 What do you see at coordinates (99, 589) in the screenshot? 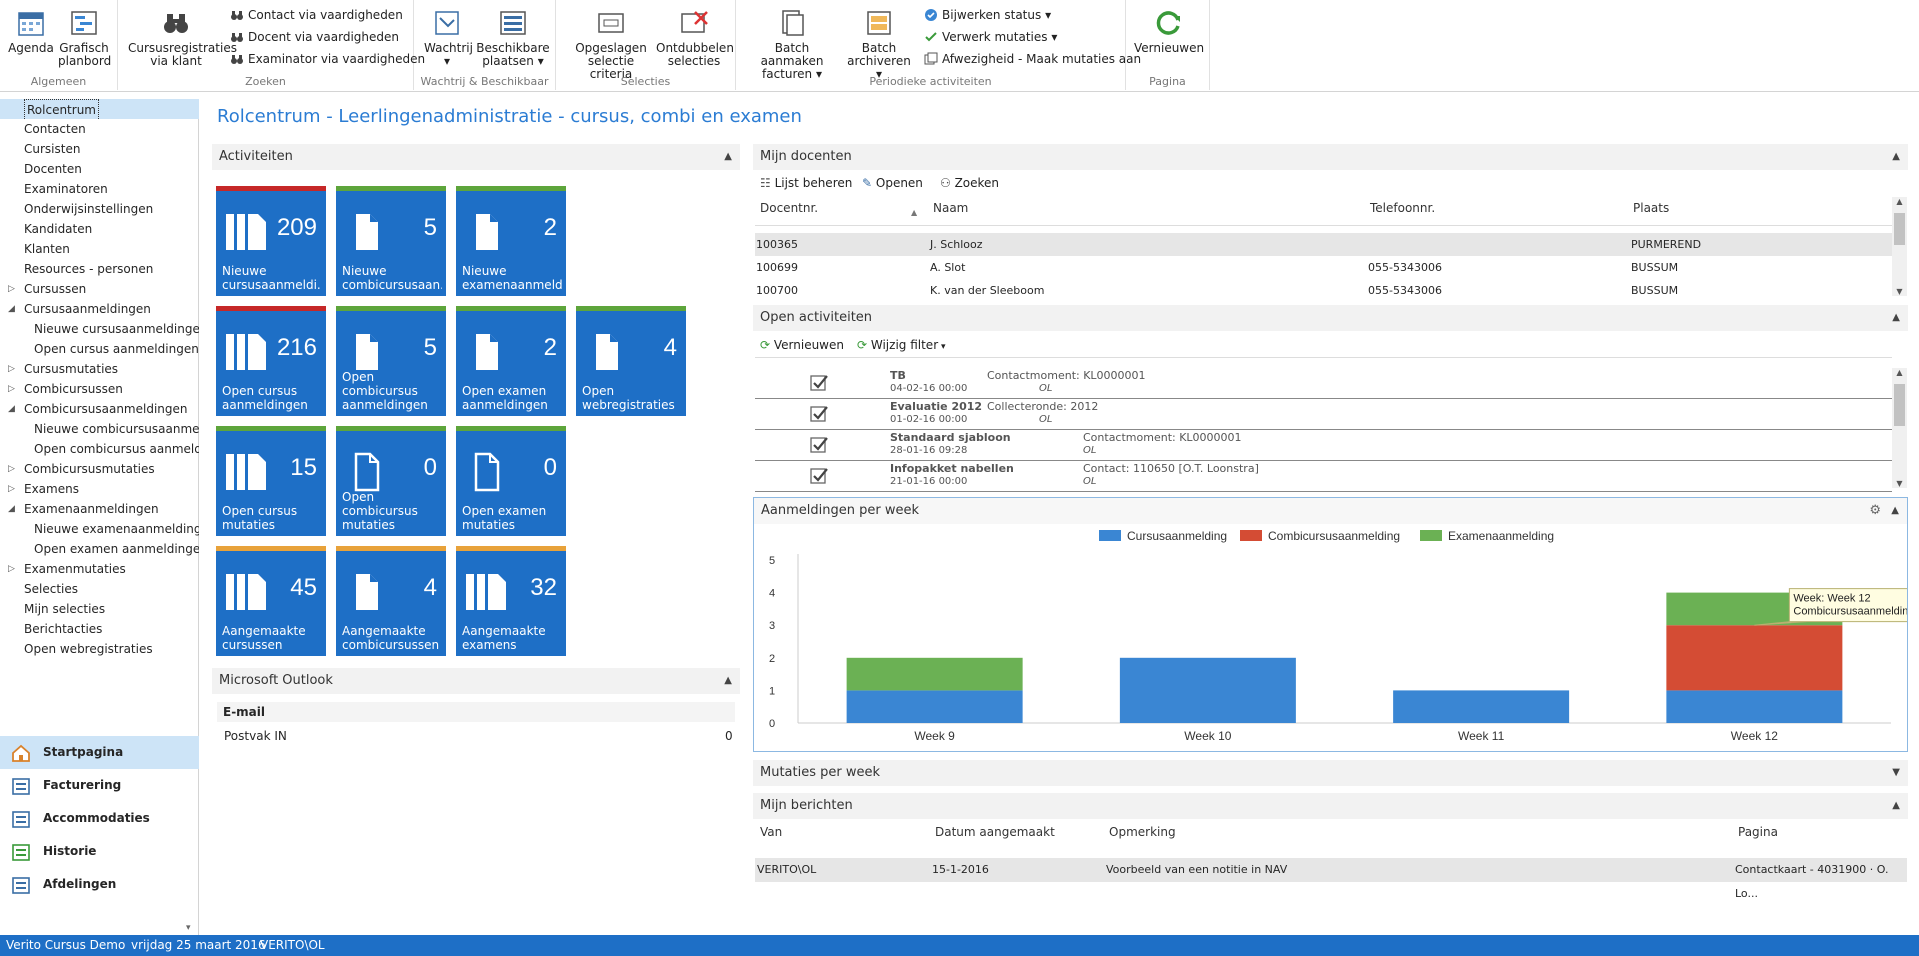
I see `nav-item: Selecties` at bounding box center [99, 589].